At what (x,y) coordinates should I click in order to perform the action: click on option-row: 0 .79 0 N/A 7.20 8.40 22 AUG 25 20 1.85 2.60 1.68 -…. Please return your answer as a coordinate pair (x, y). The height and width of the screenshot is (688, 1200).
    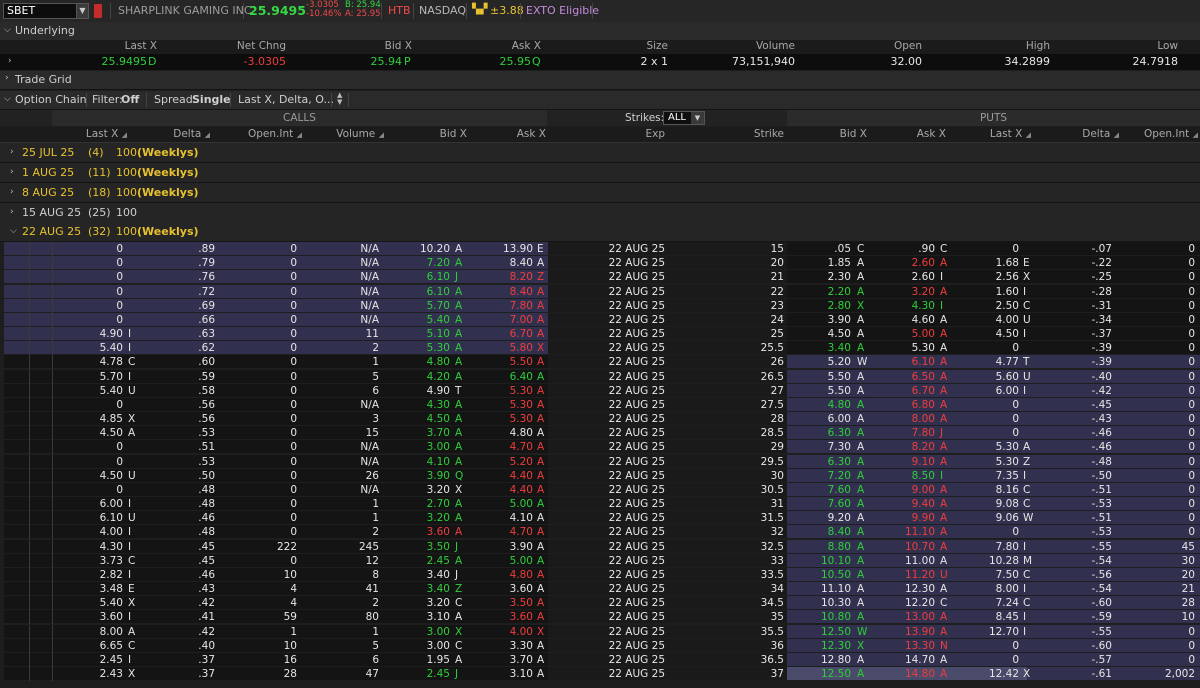
    Looking at the image, I should click on (600, 263).